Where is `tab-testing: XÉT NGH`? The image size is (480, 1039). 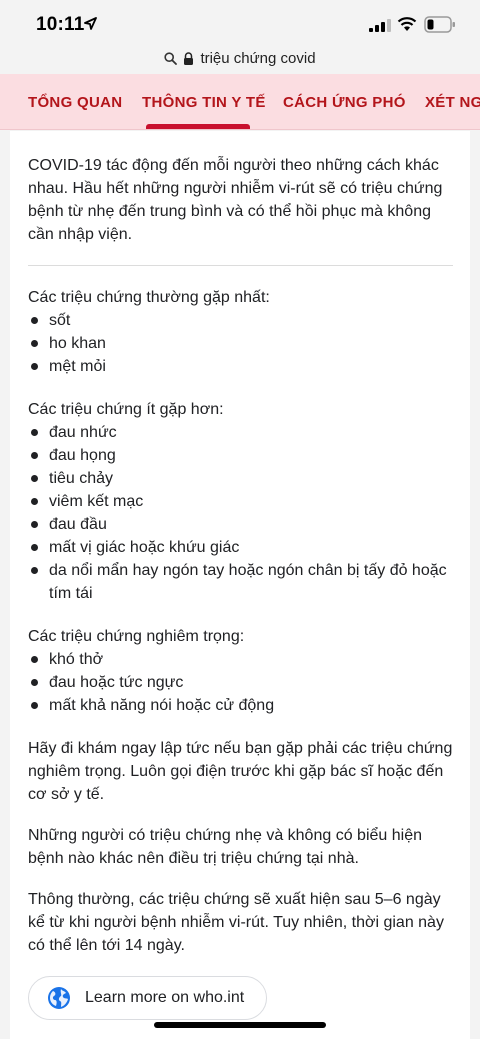
tab-testing: XÉT NGH is located at coordinates (452, 102).